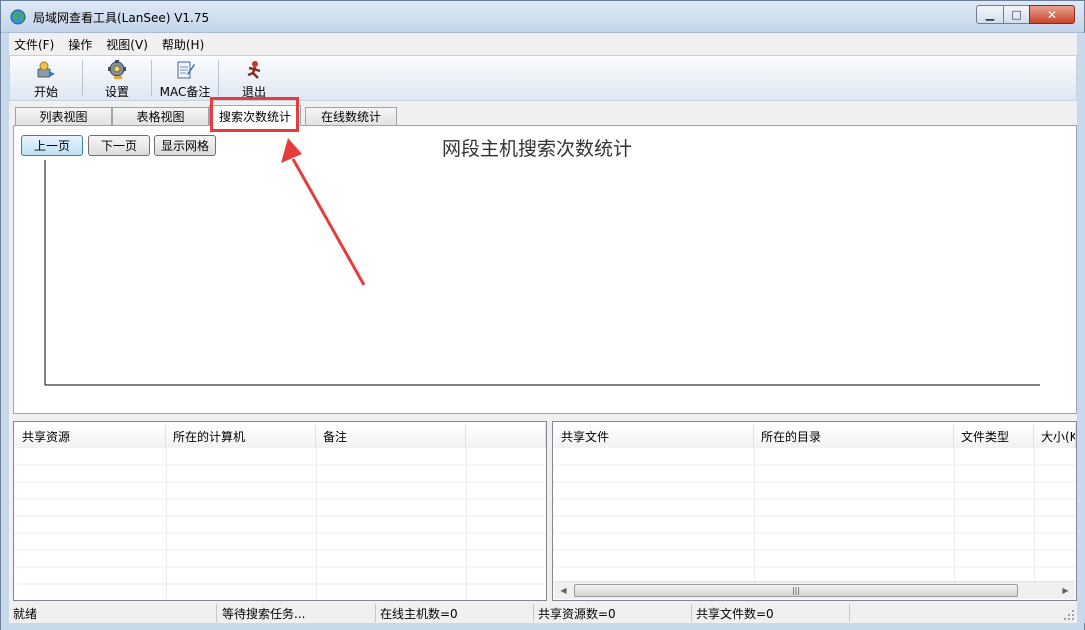 This screenshot has height=630, width=1085. Describe the element at coordinates (563, 590) in the screenshot. I see `scroll-left-arrow-icon: ◀` at that location.